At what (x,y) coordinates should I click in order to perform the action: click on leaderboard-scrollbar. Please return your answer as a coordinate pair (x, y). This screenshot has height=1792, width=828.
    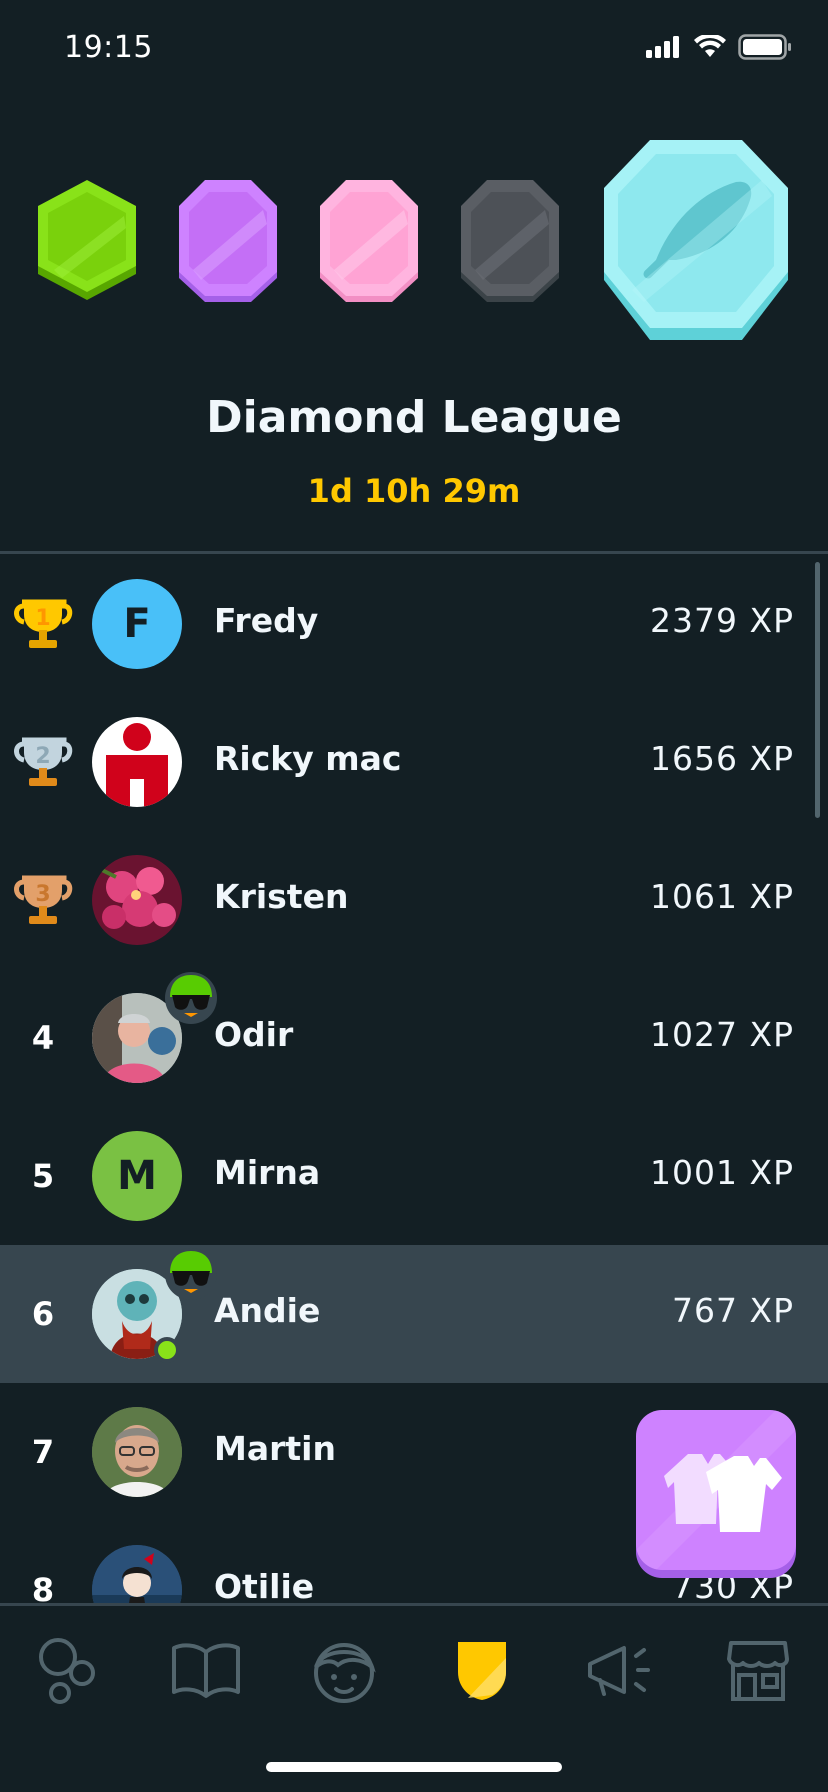
    Looking at the image, I should click on (817, 690).